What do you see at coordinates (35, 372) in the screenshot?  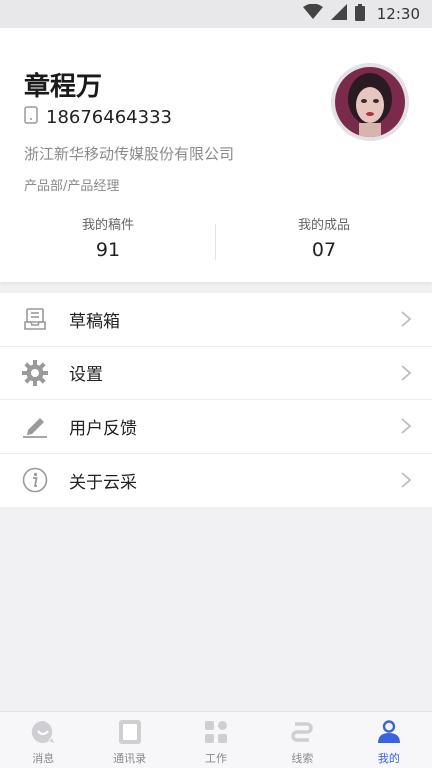 I see `gear-icon` at bounding box center [35, 372].